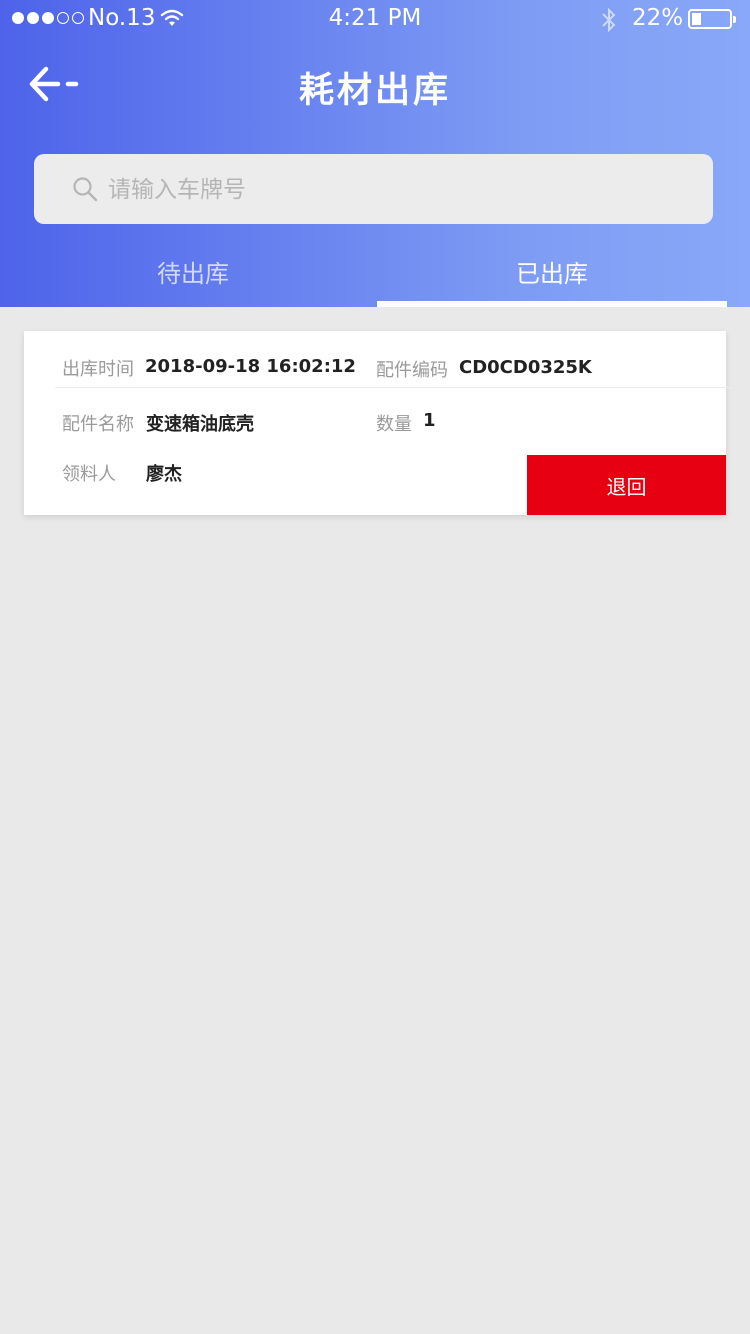  What do you see at coordinates (712, 19) in the screenshot?
I see `battery-icon` at bounding box center [712, 19].